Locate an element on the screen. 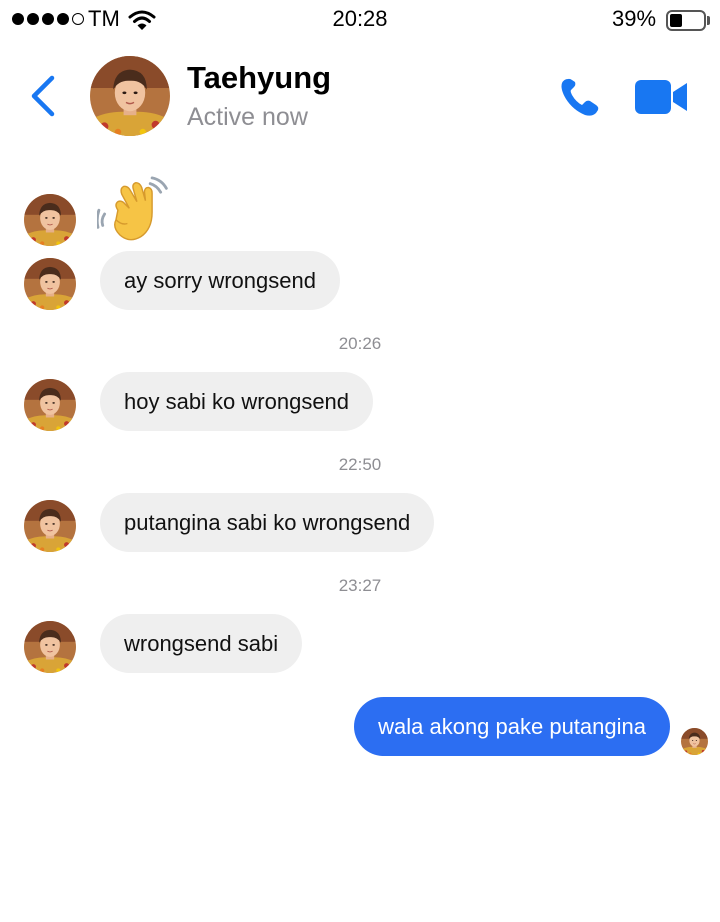 The width and height of the screenshot is (720, 922). incoming-message-bubble: ay sorry wrongsend is located at coordinates (220, 280).